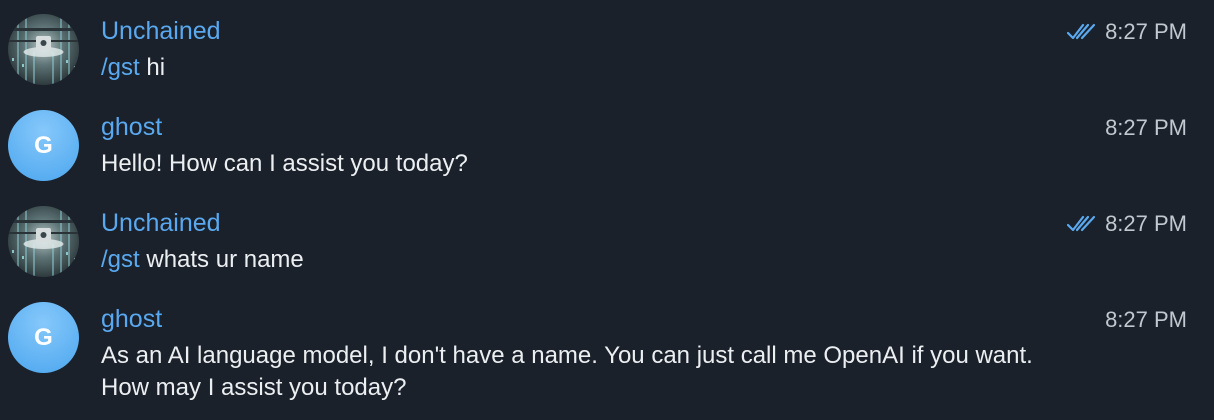  I want to click on message-text: Hello! How can I assist you today?, so click(284, 163).